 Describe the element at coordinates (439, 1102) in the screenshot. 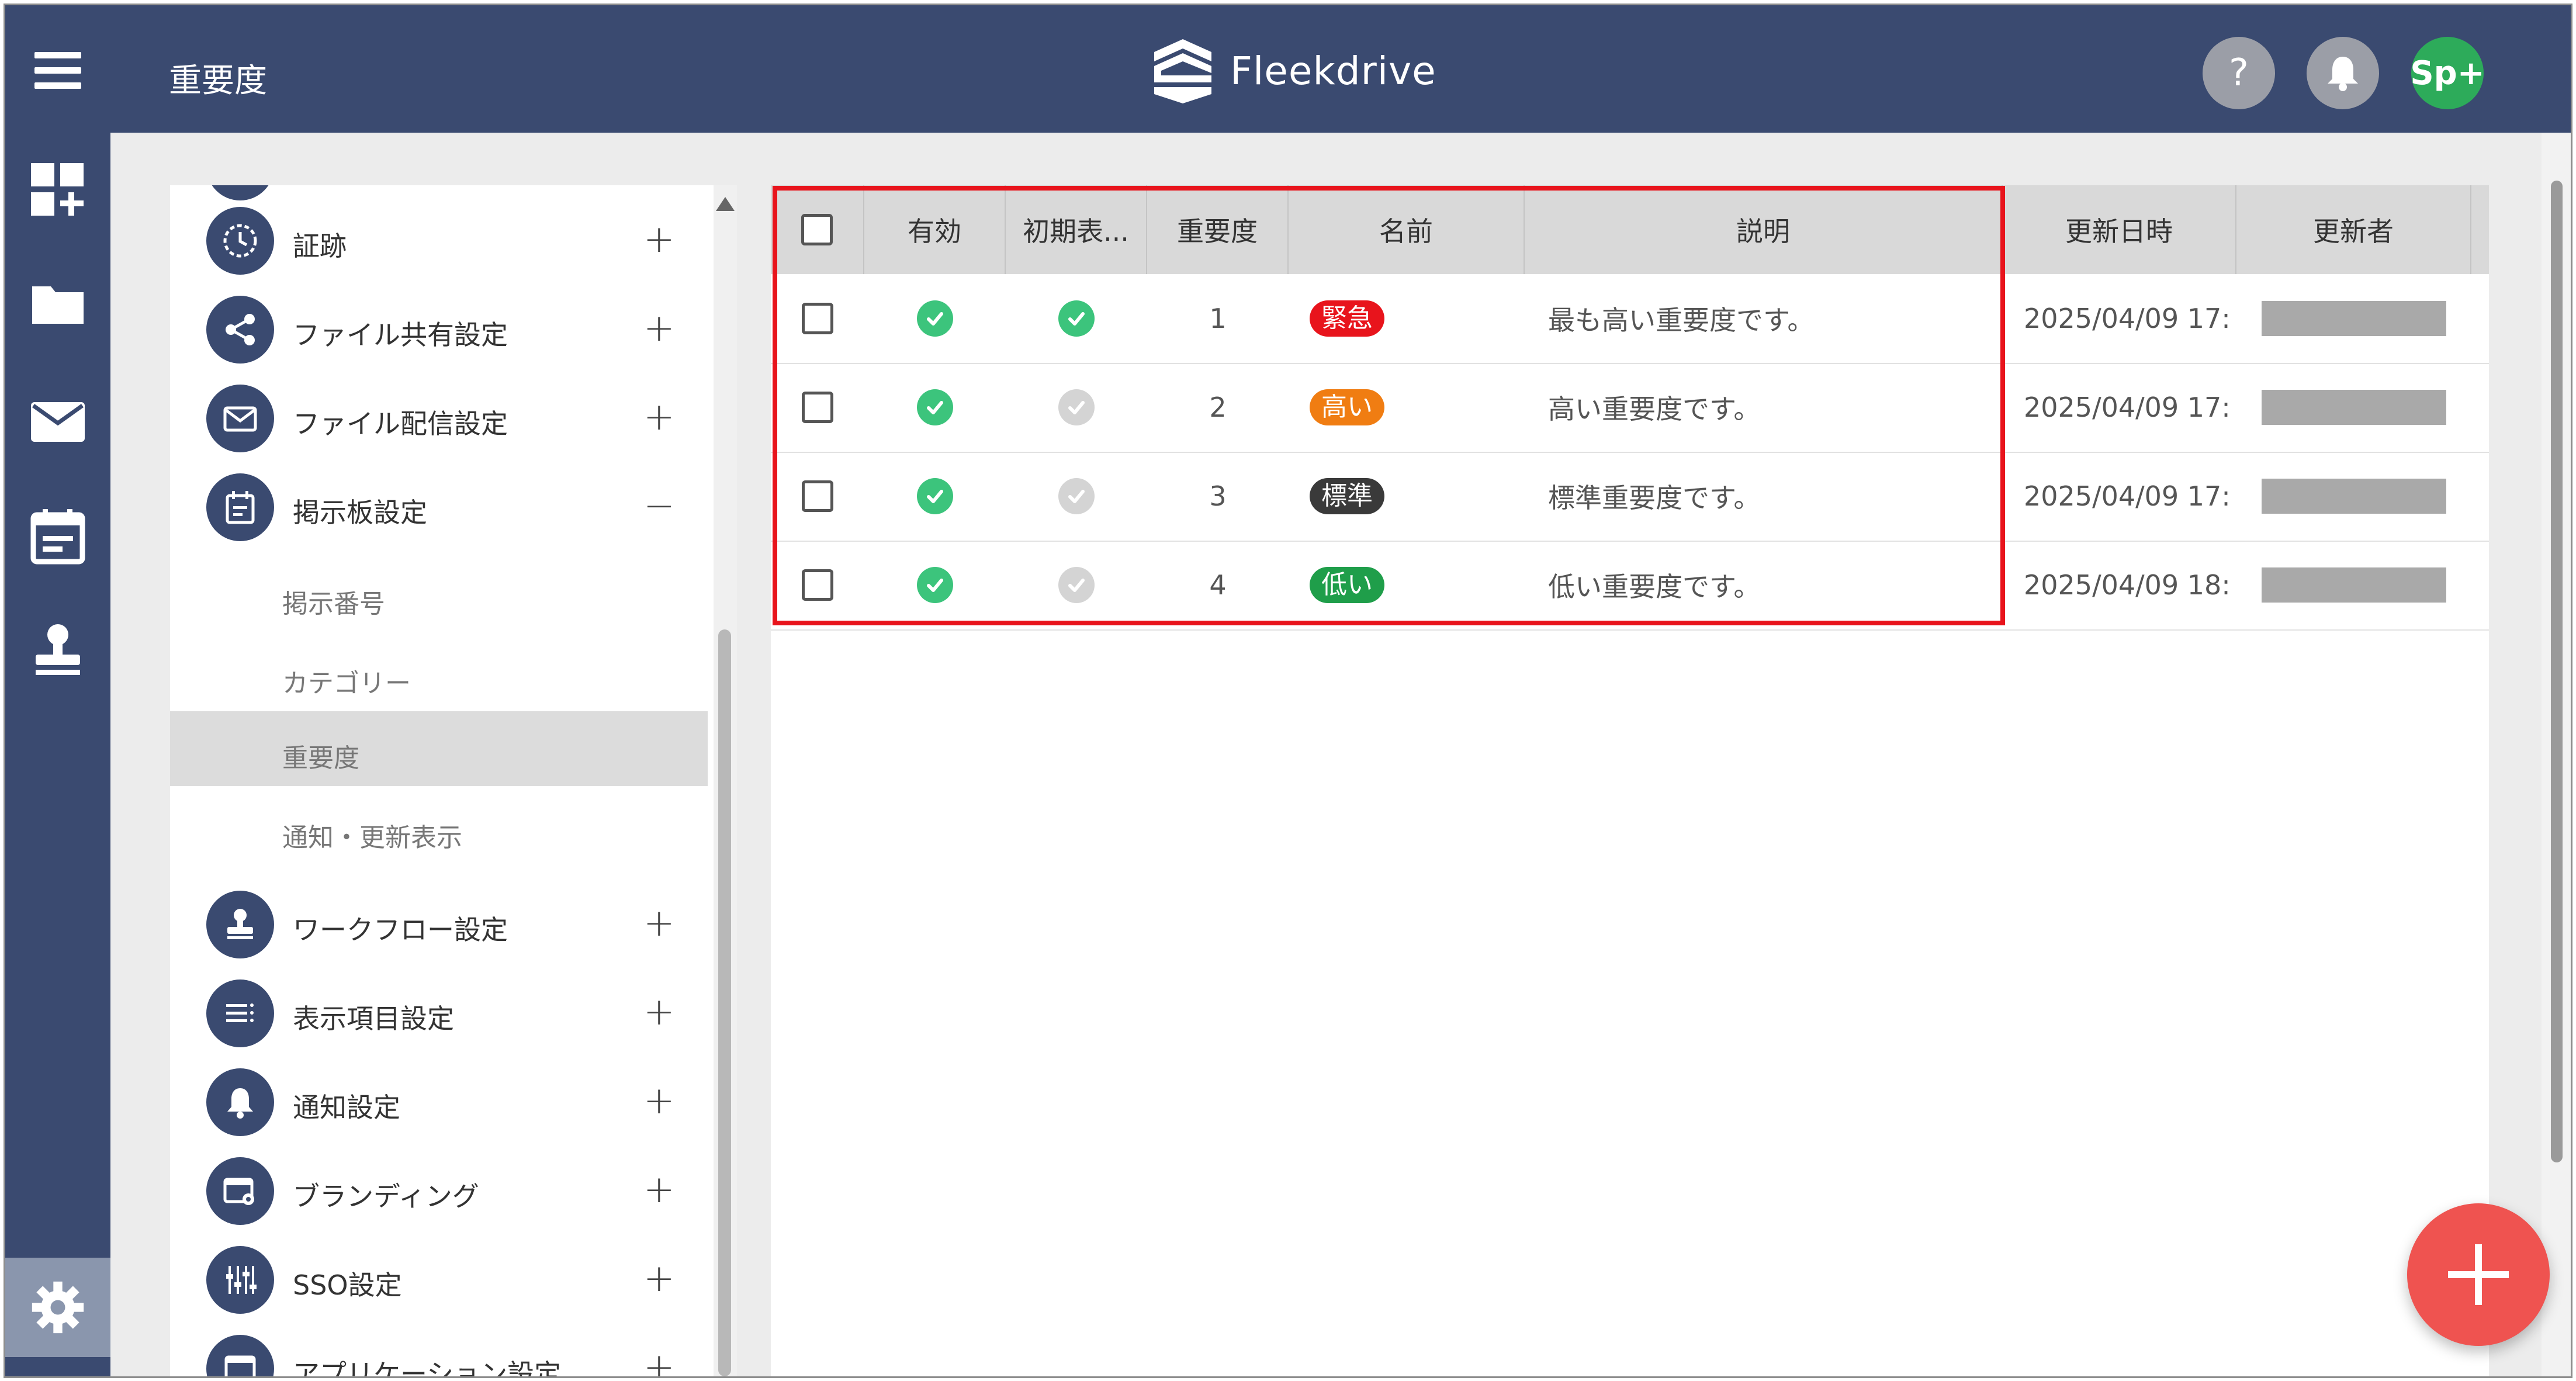

I see `nav-item-notification: 通知設定 +` at that location.